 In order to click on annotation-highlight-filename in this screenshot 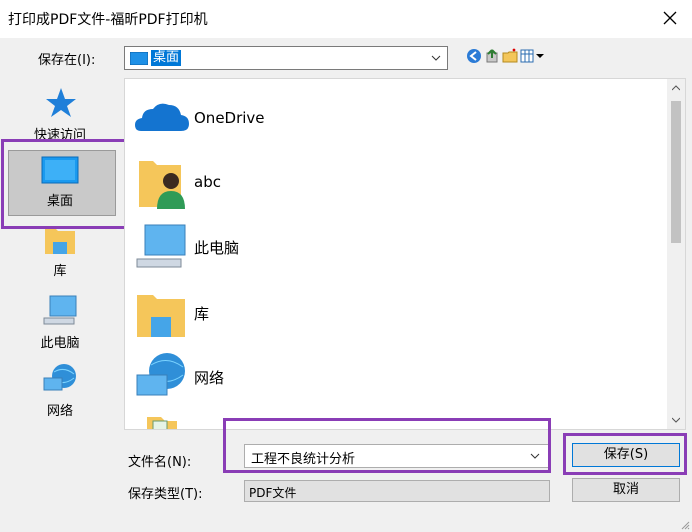, I will do `click(387, 445)`.